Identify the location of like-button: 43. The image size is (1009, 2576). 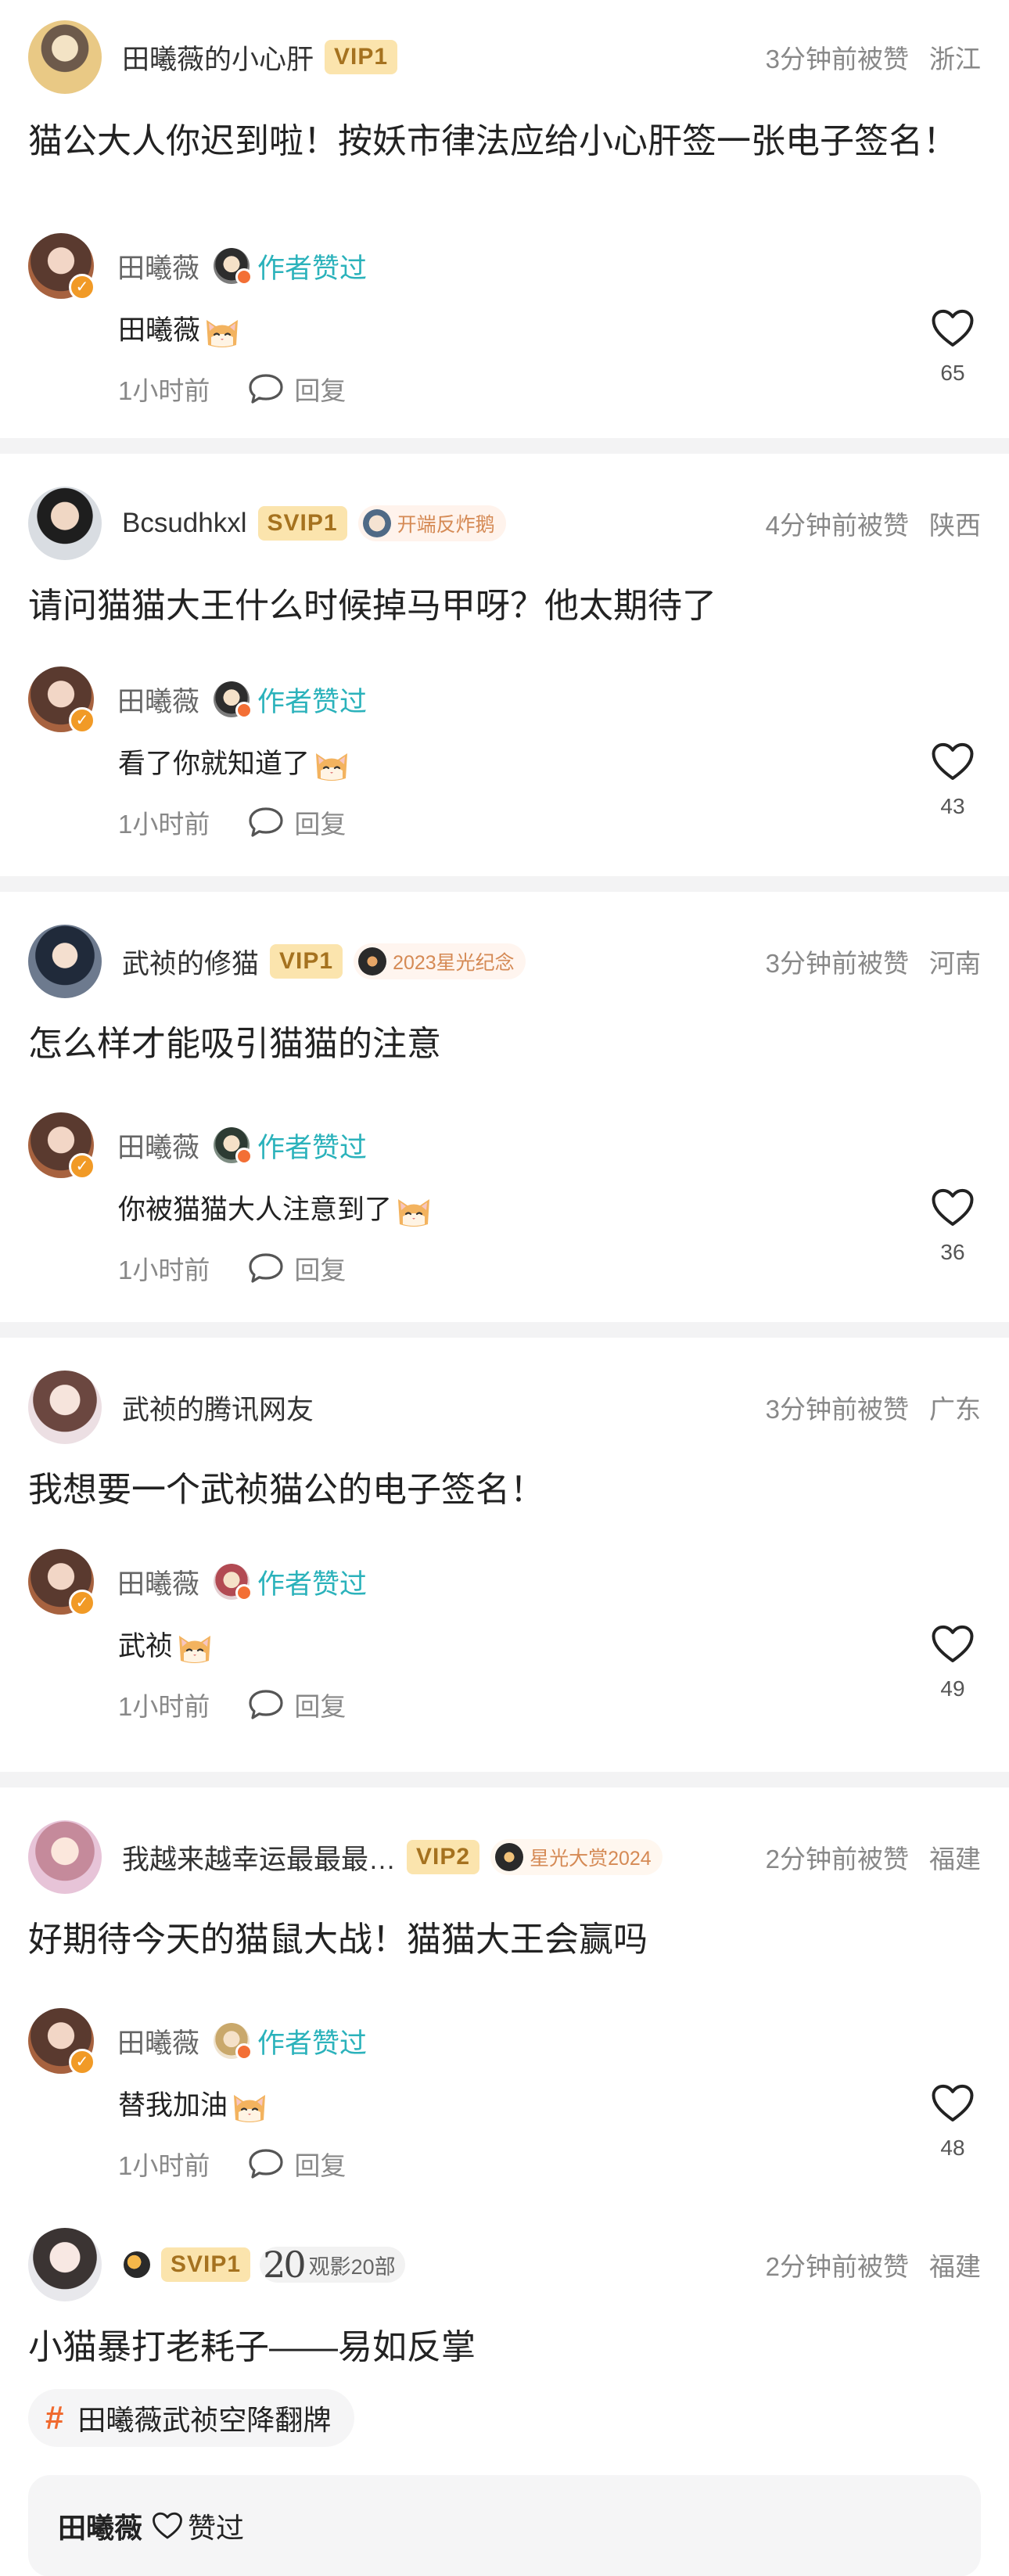
(953, 781).